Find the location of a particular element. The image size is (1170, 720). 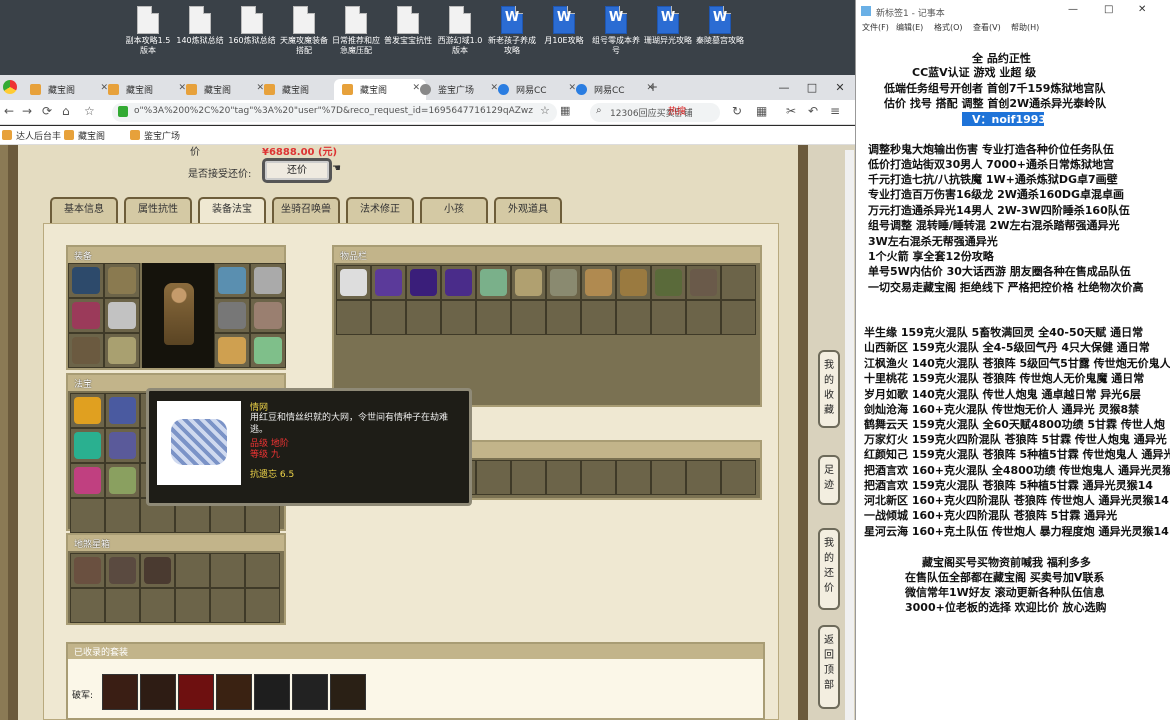

desktop-file-icon: 160炼狱总结 is located at coordinates (252, 26).